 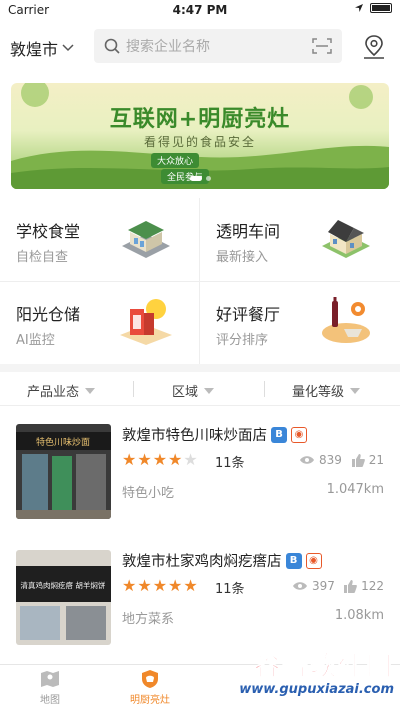 I want to click on restaurant-name: 敦煌市杜家鸡肉焖疙瘩店, so click(x=202, y=562).